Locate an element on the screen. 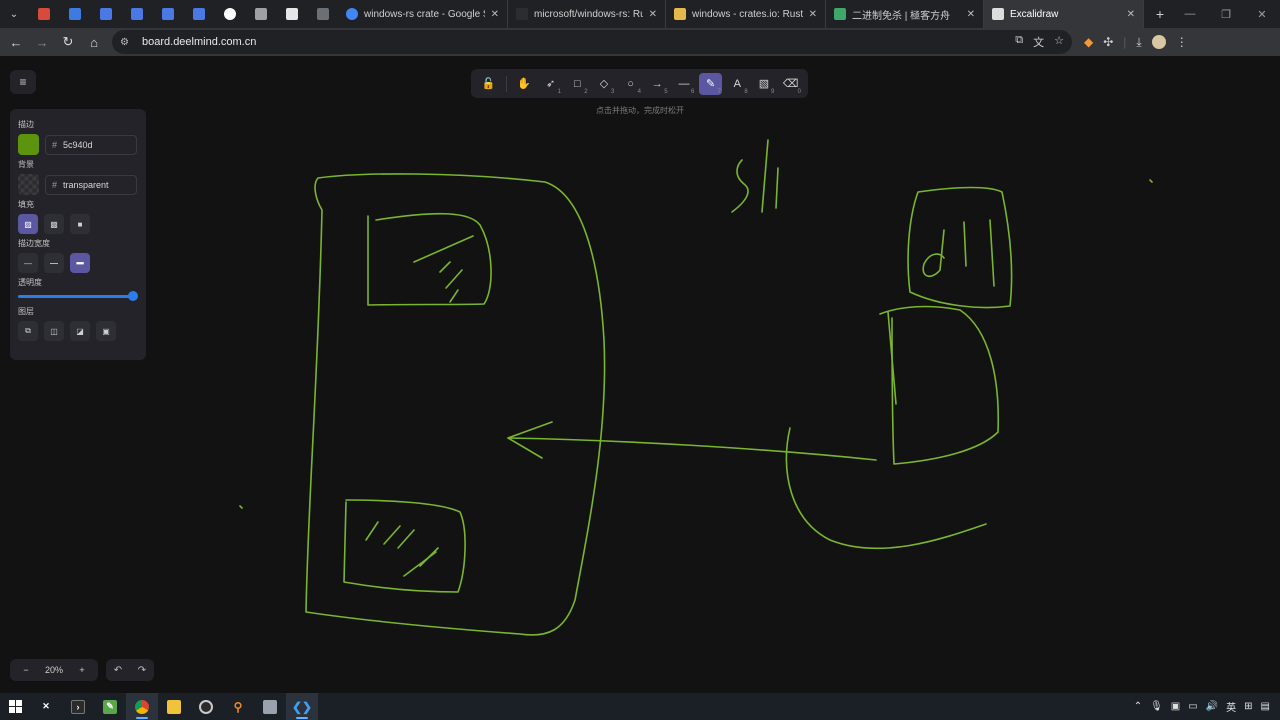 The height and width of the screenshot is (720, 1280). taskbar-chrome is located at coordinates (142, 706).